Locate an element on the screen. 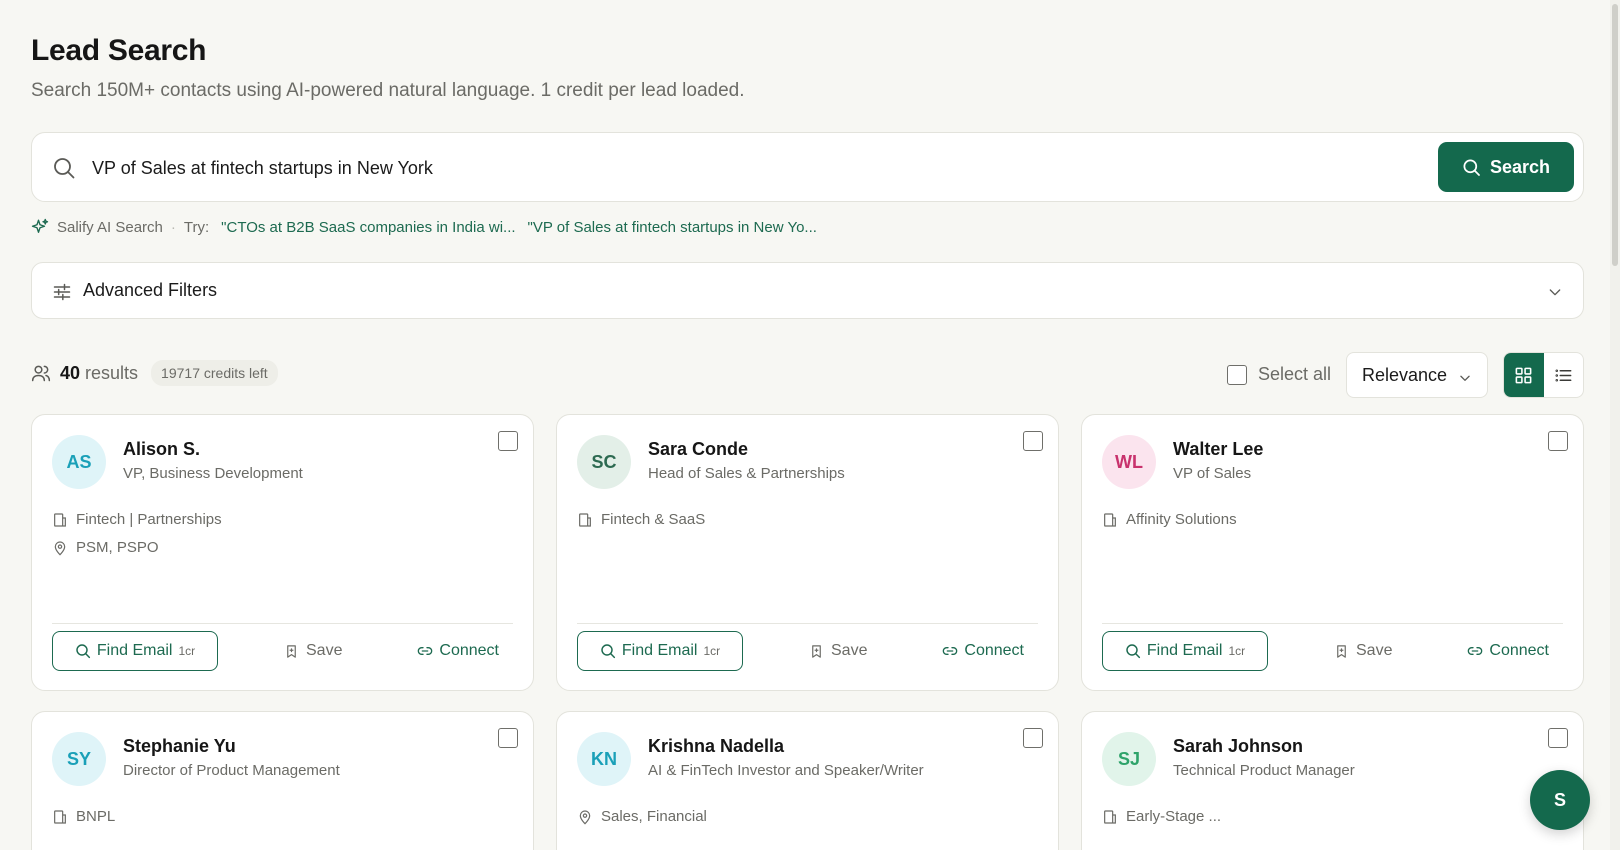 The width and height of the screenshot is (1620, 850). lead-meta: Fintech | Partnerships is located at coordinates (137, 519).